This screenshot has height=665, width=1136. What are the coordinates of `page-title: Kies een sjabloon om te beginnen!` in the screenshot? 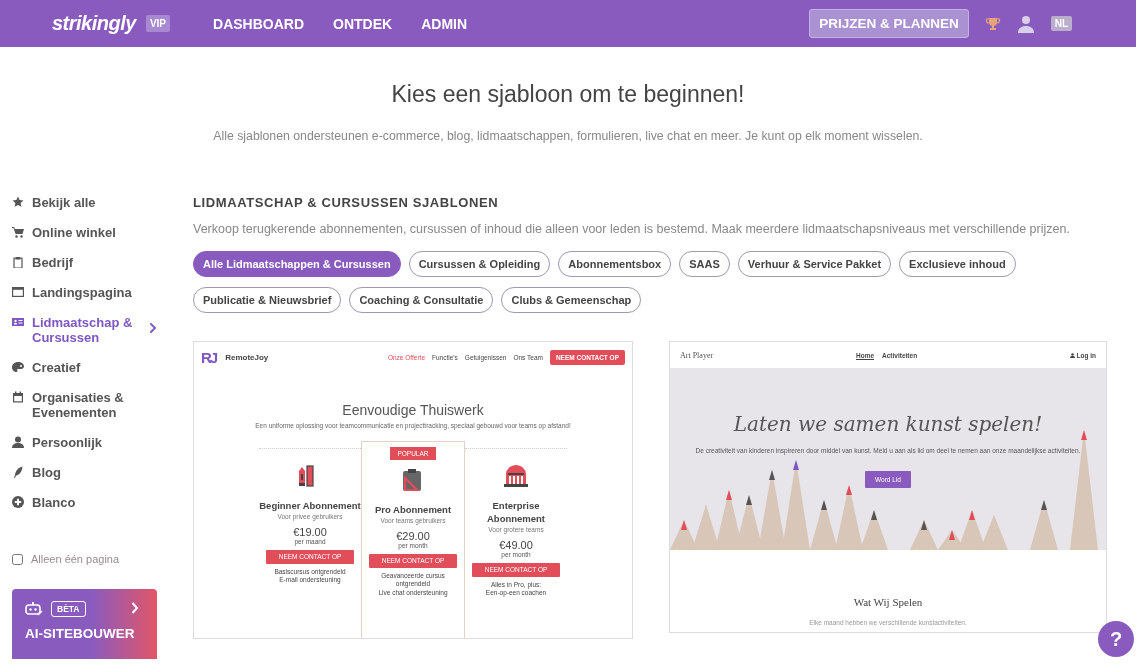 It's located at (568, 94).